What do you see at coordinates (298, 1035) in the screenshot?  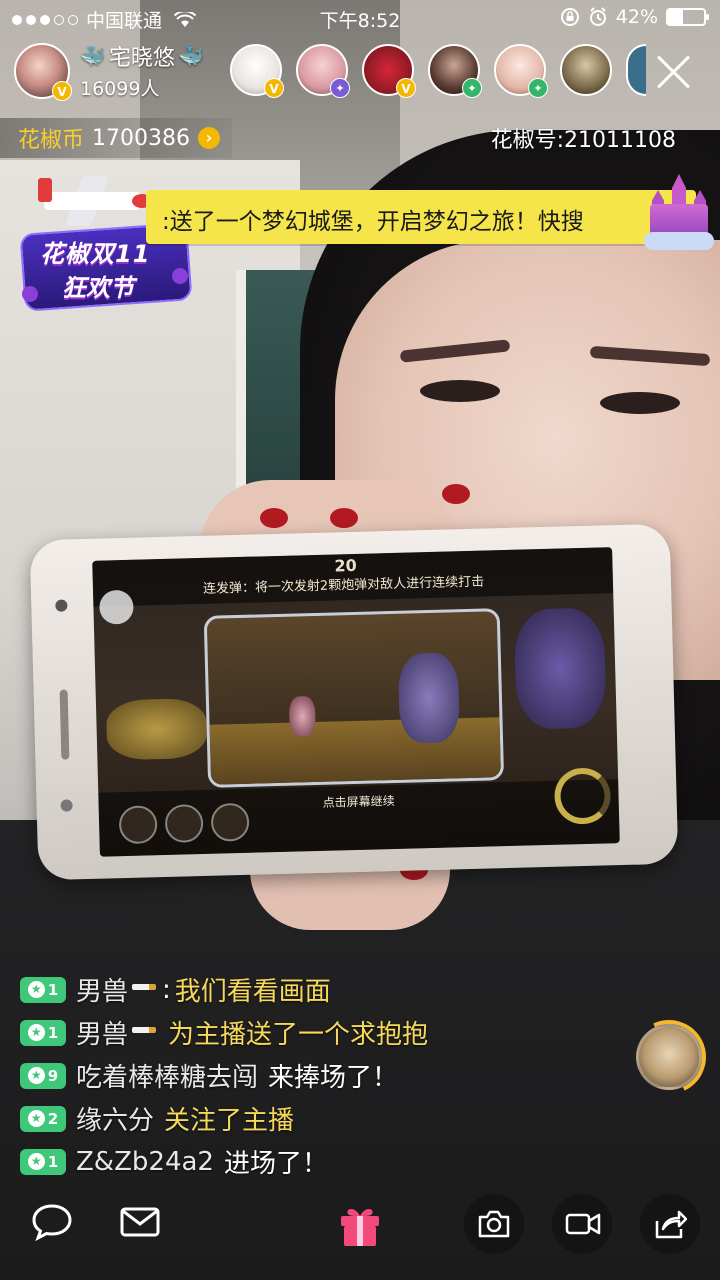 I see `chat-text: 为主播送了一个求抱抱` at bounding box center [298, 1035].